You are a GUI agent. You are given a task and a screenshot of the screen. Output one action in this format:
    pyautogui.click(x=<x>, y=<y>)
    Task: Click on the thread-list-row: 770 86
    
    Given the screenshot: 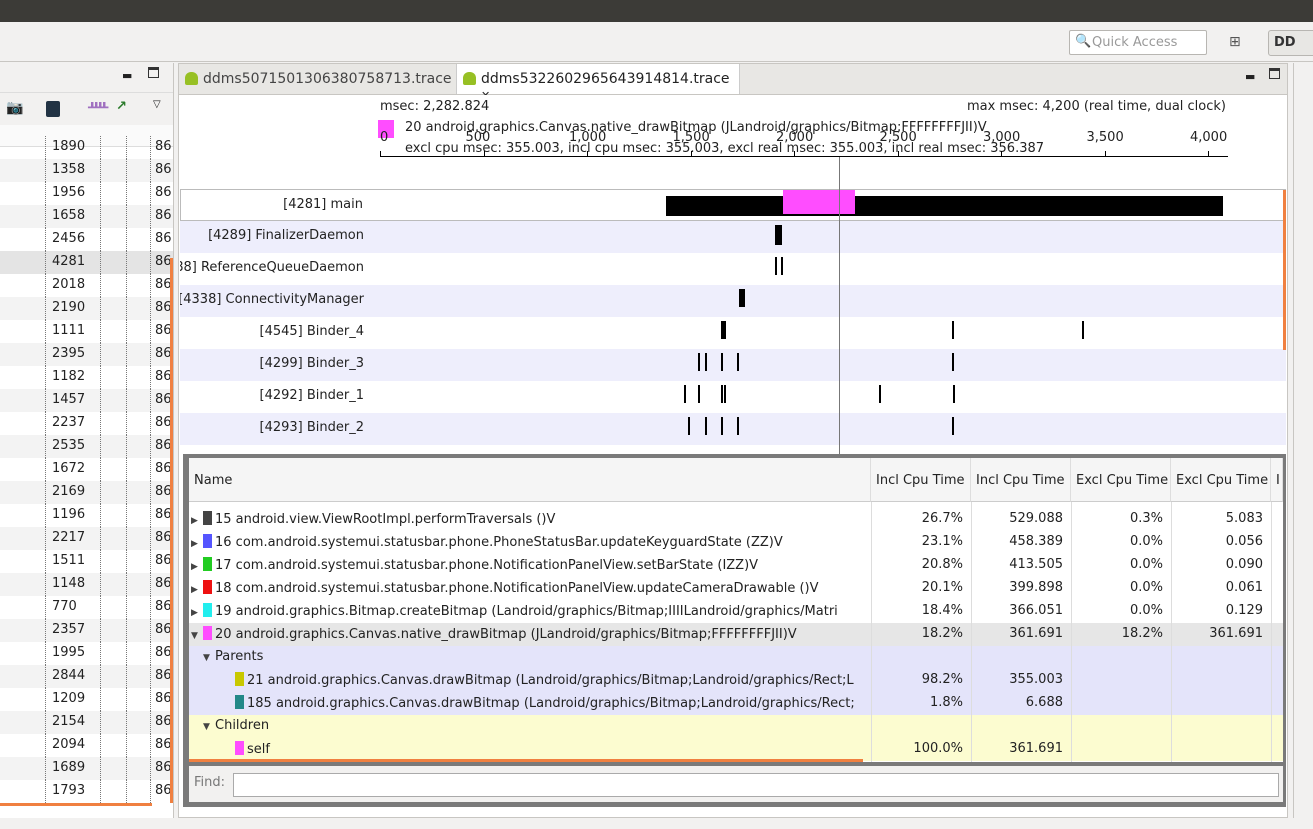 What is the action you would take?
    pyautogui.click(x=86, y=607)
    